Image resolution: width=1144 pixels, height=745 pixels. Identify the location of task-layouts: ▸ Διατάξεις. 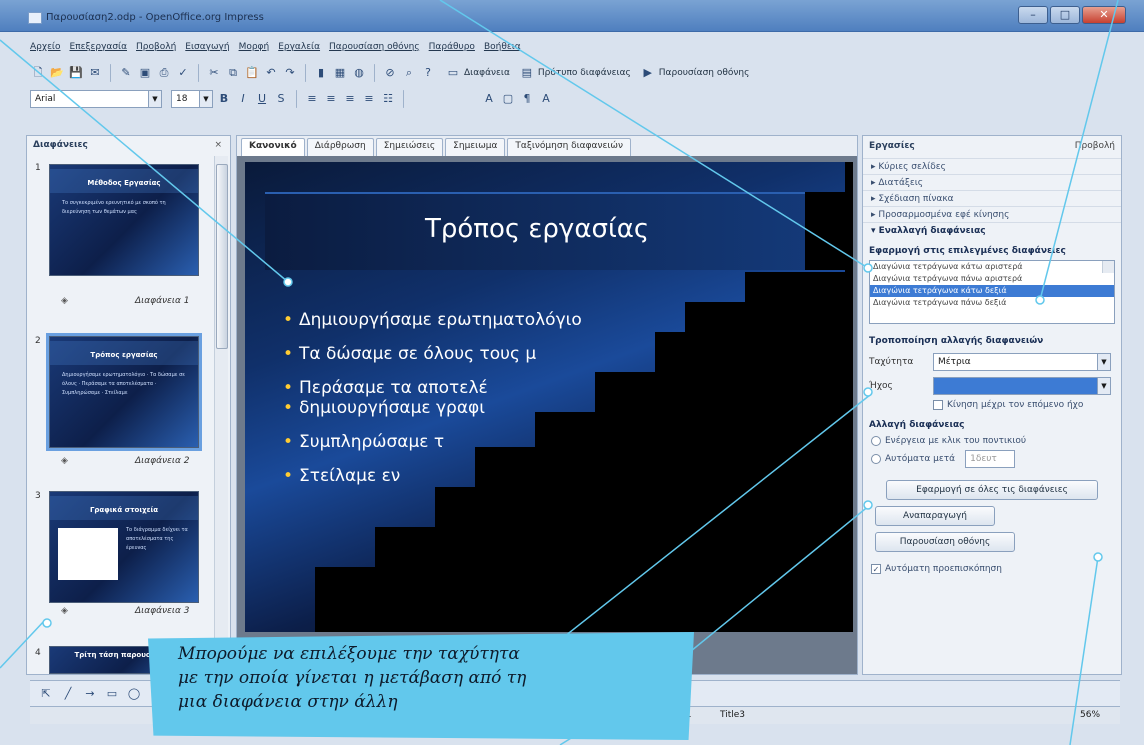
(992, 182).